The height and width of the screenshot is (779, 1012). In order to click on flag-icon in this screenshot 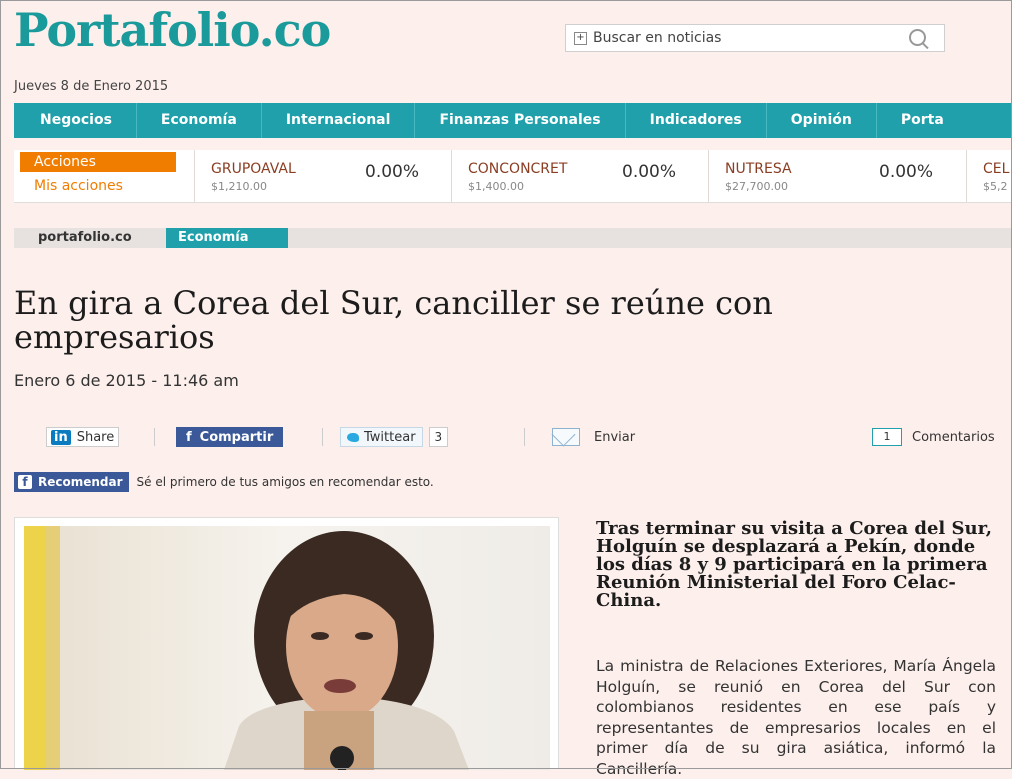, I will do `click(35, 648)`.